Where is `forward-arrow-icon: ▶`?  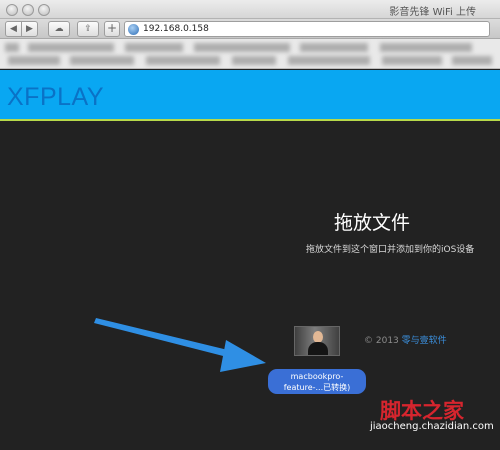 forward-arrow-icon: ▶ is located at coordinates (29, 29).